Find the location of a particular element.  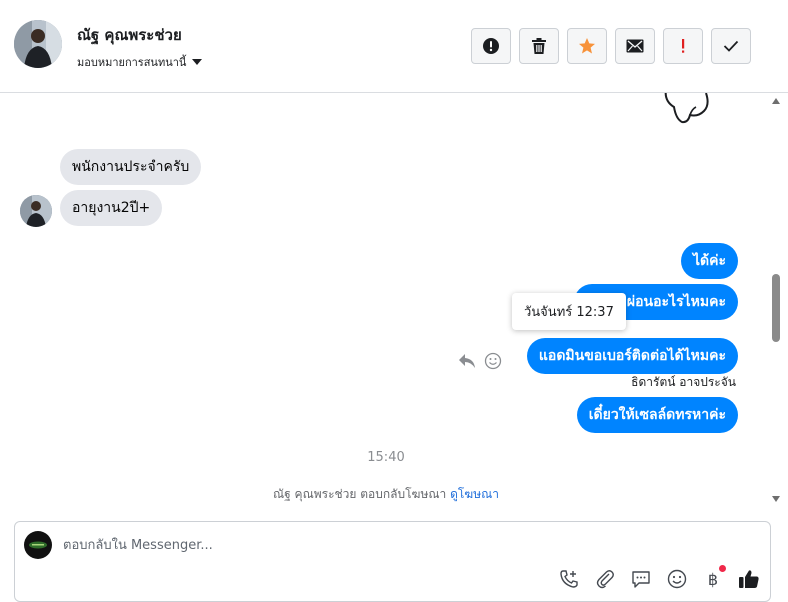

outgoing-message: แอดมินขอเบอร์ติดต่อได้ไหมคะ is located at coordinates (632, 356).